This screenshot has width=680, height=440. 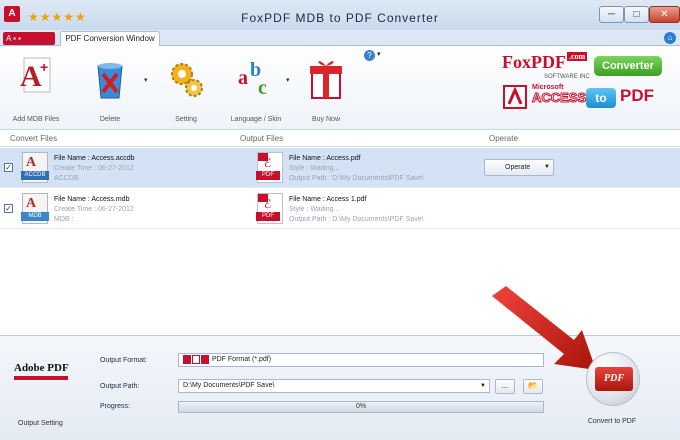 What do you see at coordinates (262, 88) in the screenshot?
I see `svg-text: c` at bounding box center [262, 88].